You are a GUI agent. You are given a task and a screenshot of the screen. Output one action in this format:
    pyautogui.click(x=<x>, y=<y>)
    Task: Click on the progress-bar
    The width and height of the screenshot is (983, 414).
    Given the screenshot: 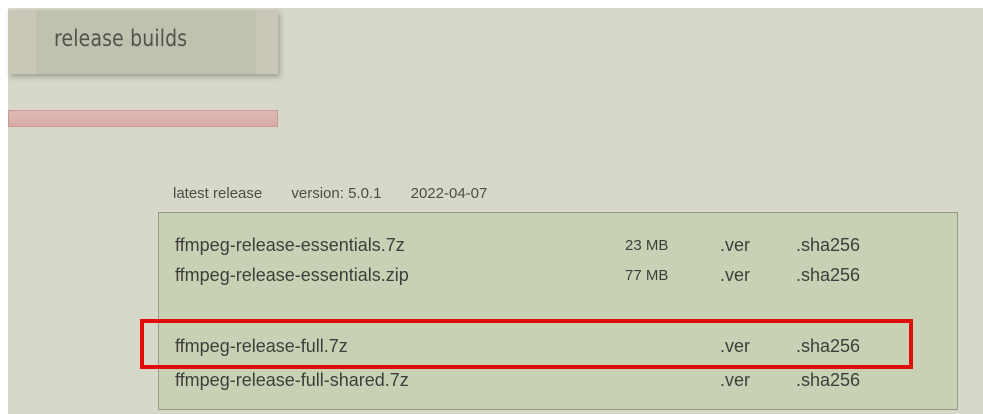 What is the action you would take?
    pyautogui.click(x=143, y=118)
    